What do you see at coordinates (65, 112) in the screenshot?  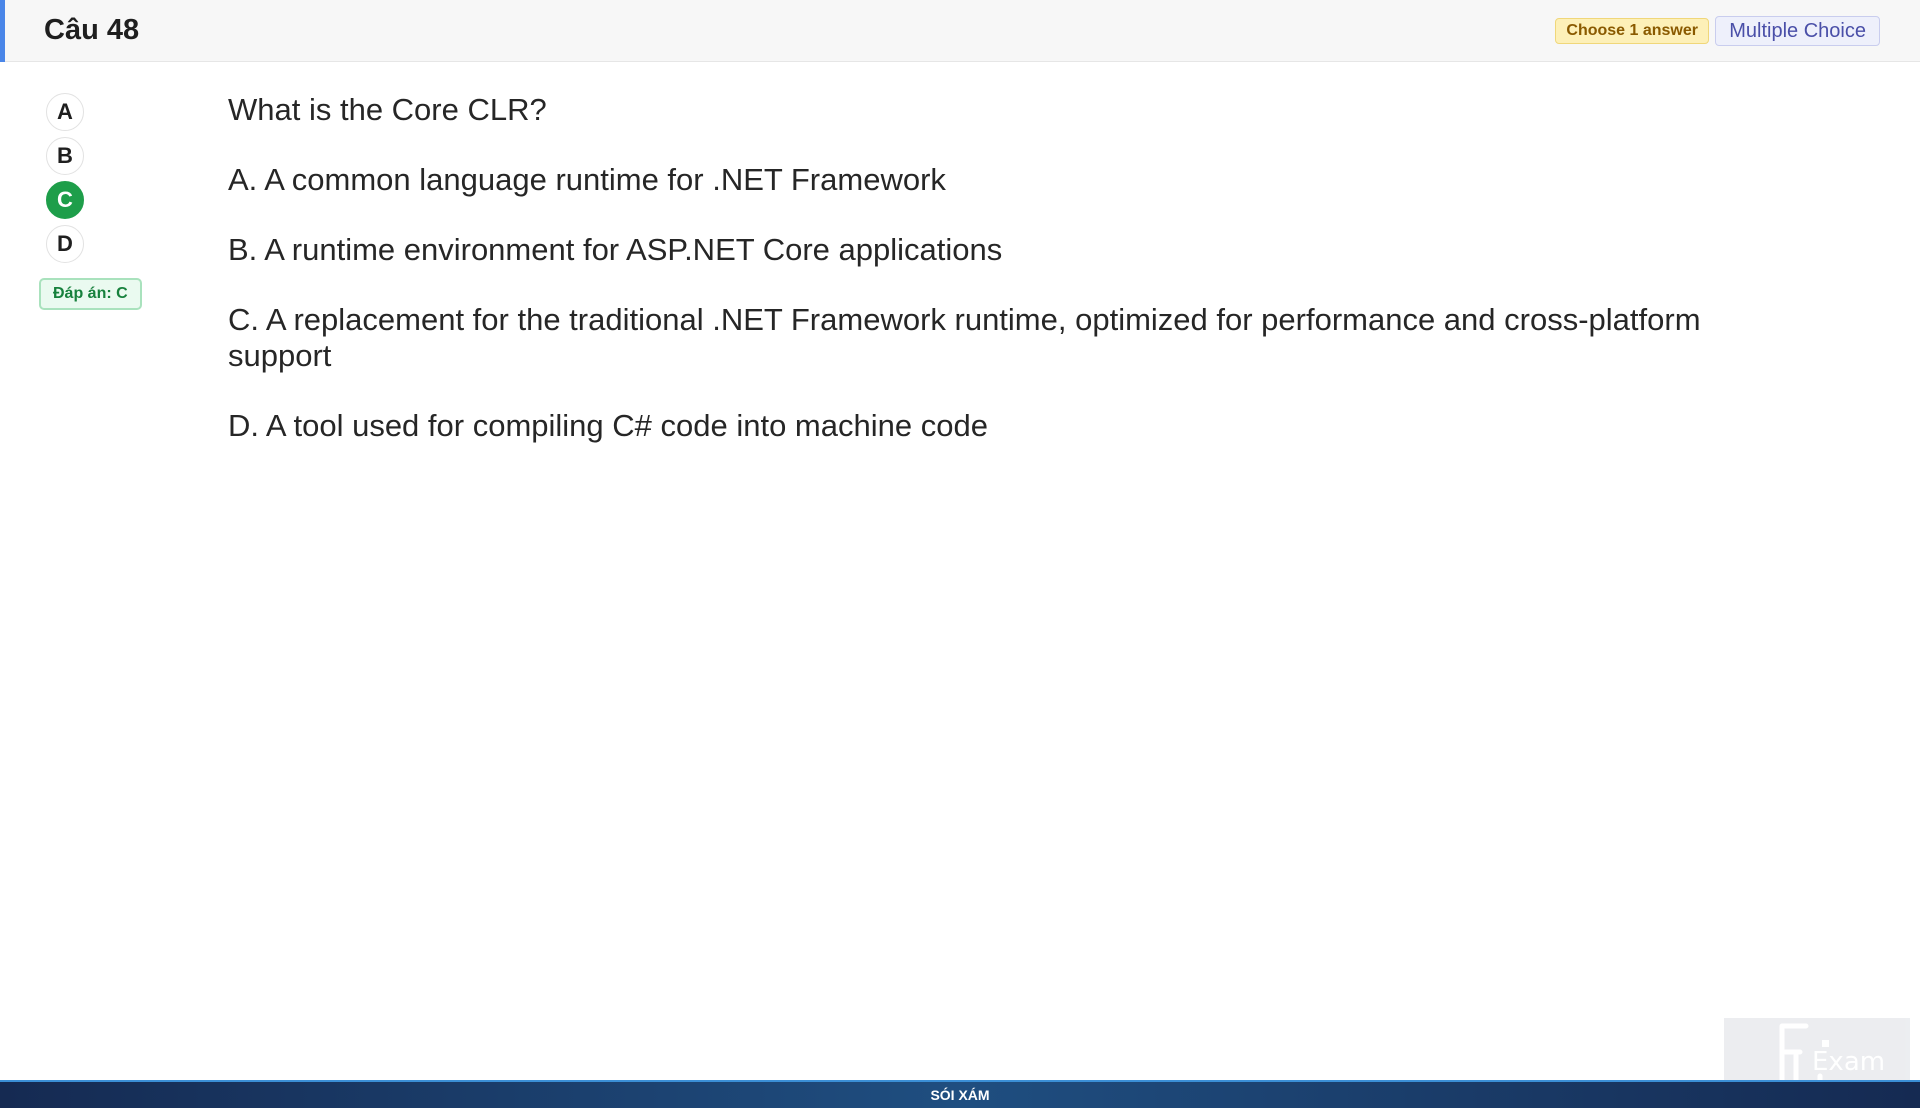 I see `option-a-button: A` at bounding box center [65, 112].